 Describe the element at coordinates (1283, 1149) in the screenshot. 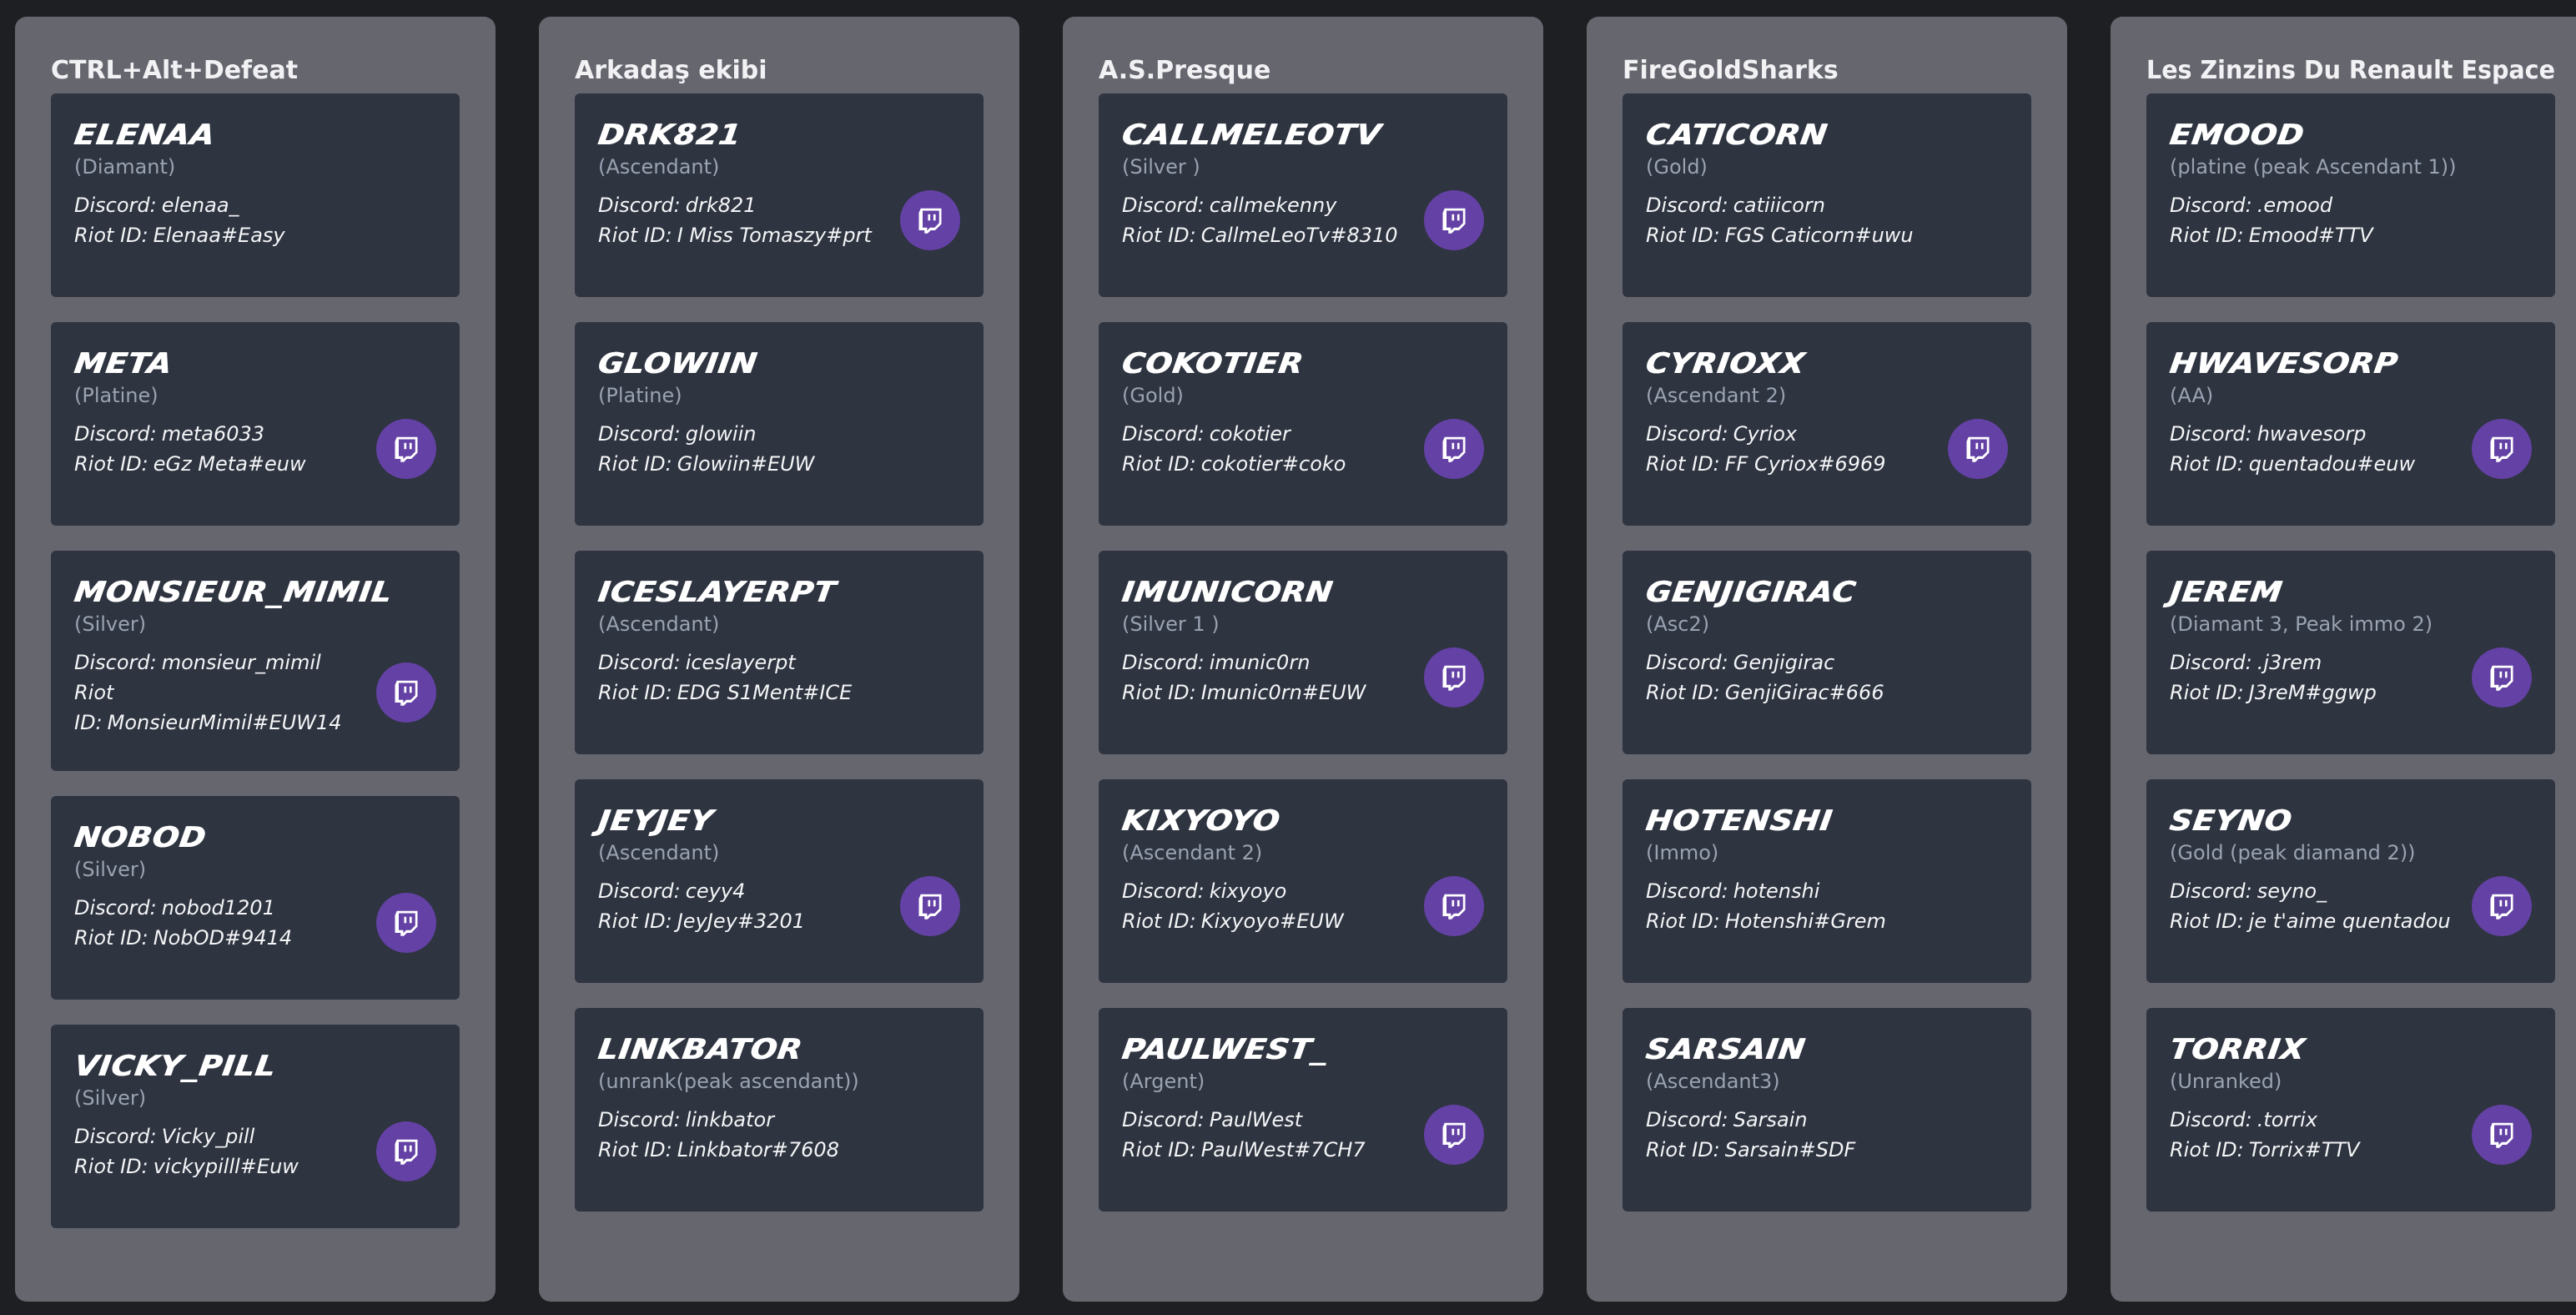

I see `riot-id: PaulWest#7CH7` at that location.